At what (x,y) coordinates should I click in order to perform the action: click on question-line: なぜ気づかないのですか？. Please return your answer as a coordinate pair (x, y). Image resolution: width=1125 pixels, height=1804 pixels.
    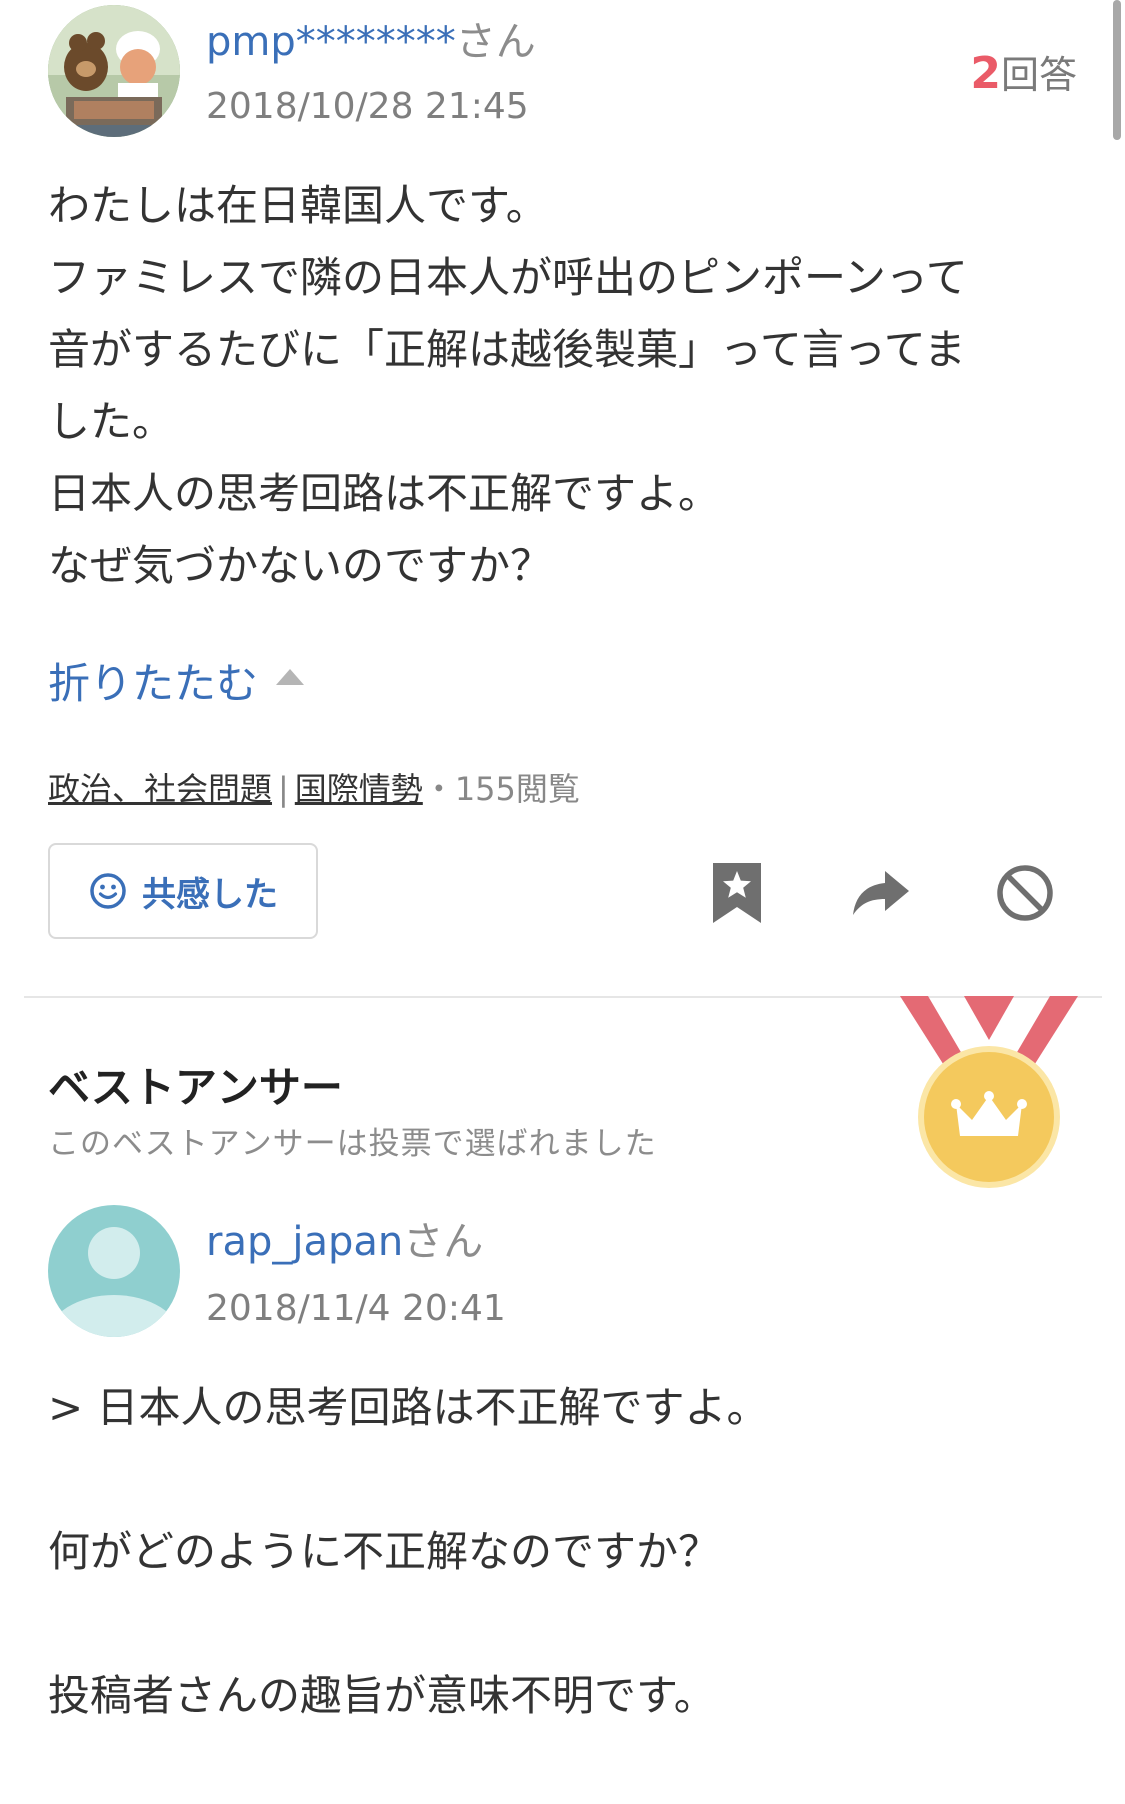
    Looking at the image, I should click on (300, 565).